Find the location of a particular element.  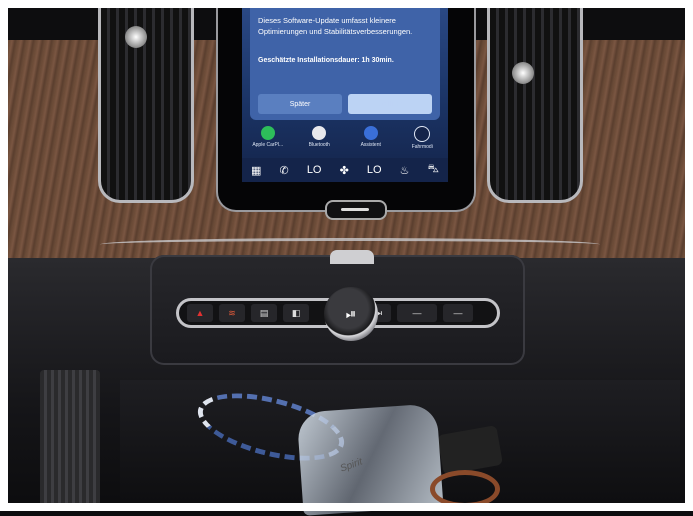

vent-knob-left is located at coordinates (136, 37).